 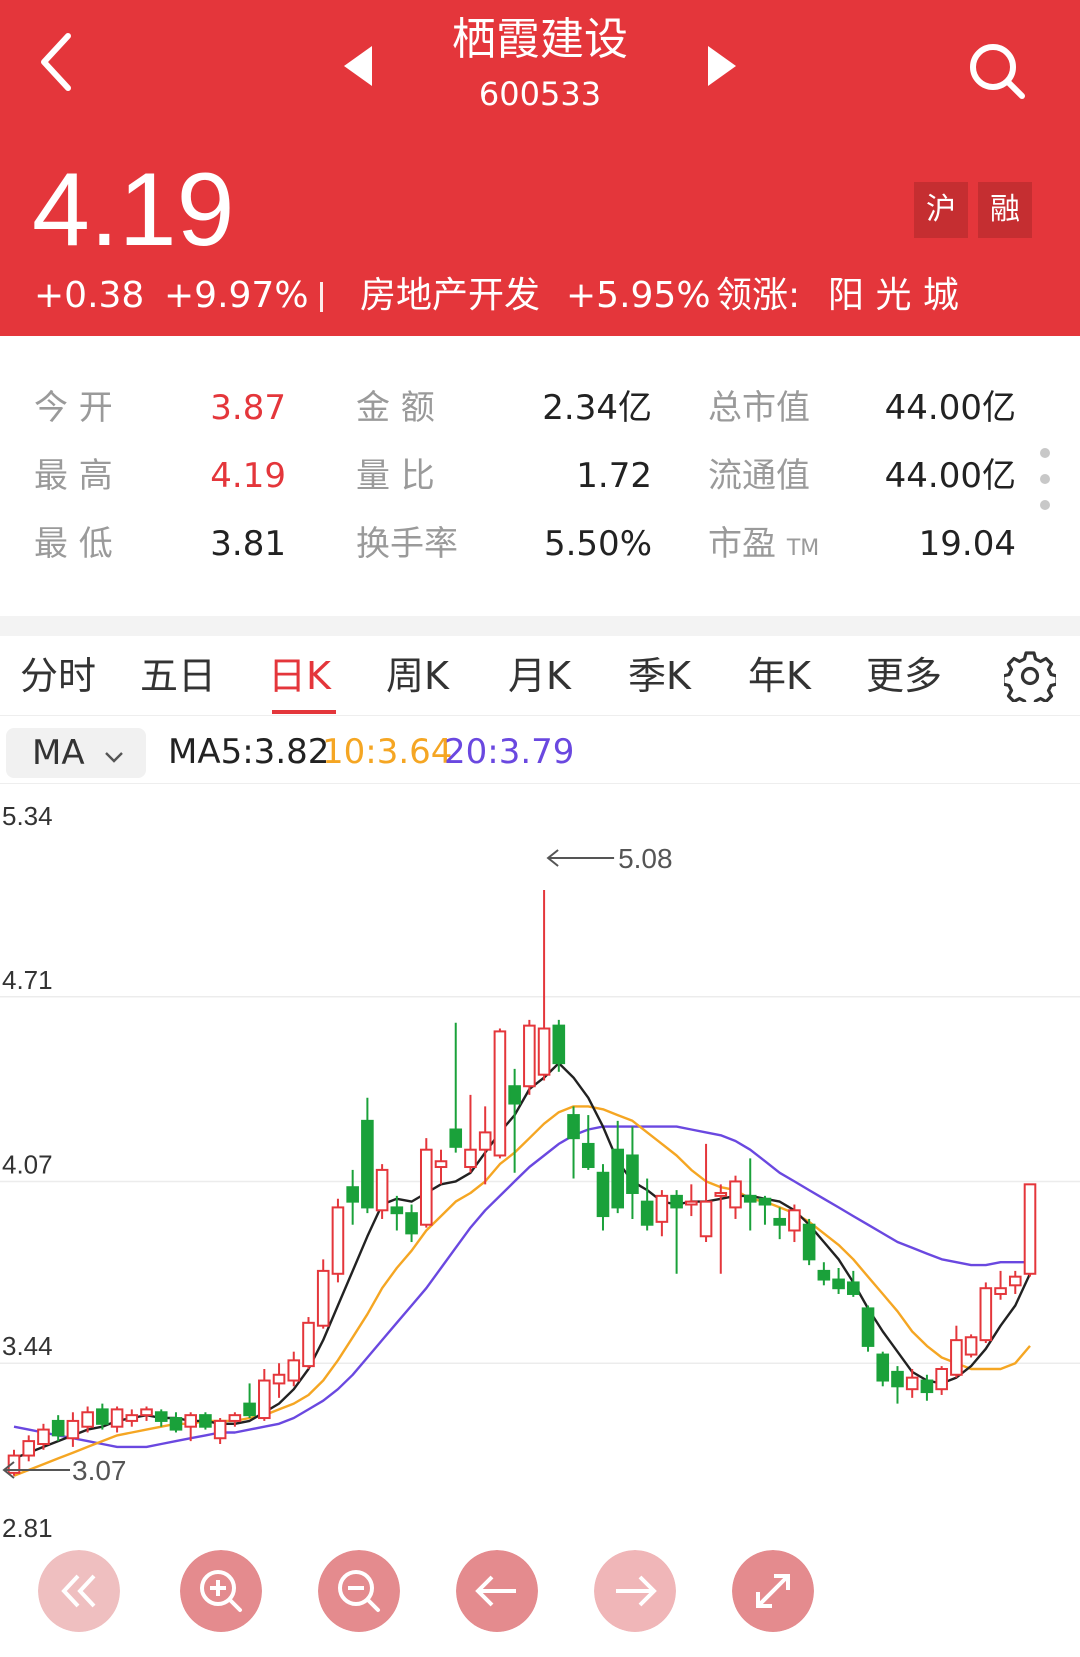 What do you see at coordinates (758, 295) in the screenshot?
I see `leader-label: 领涨:` at bounding box center [758, 295].